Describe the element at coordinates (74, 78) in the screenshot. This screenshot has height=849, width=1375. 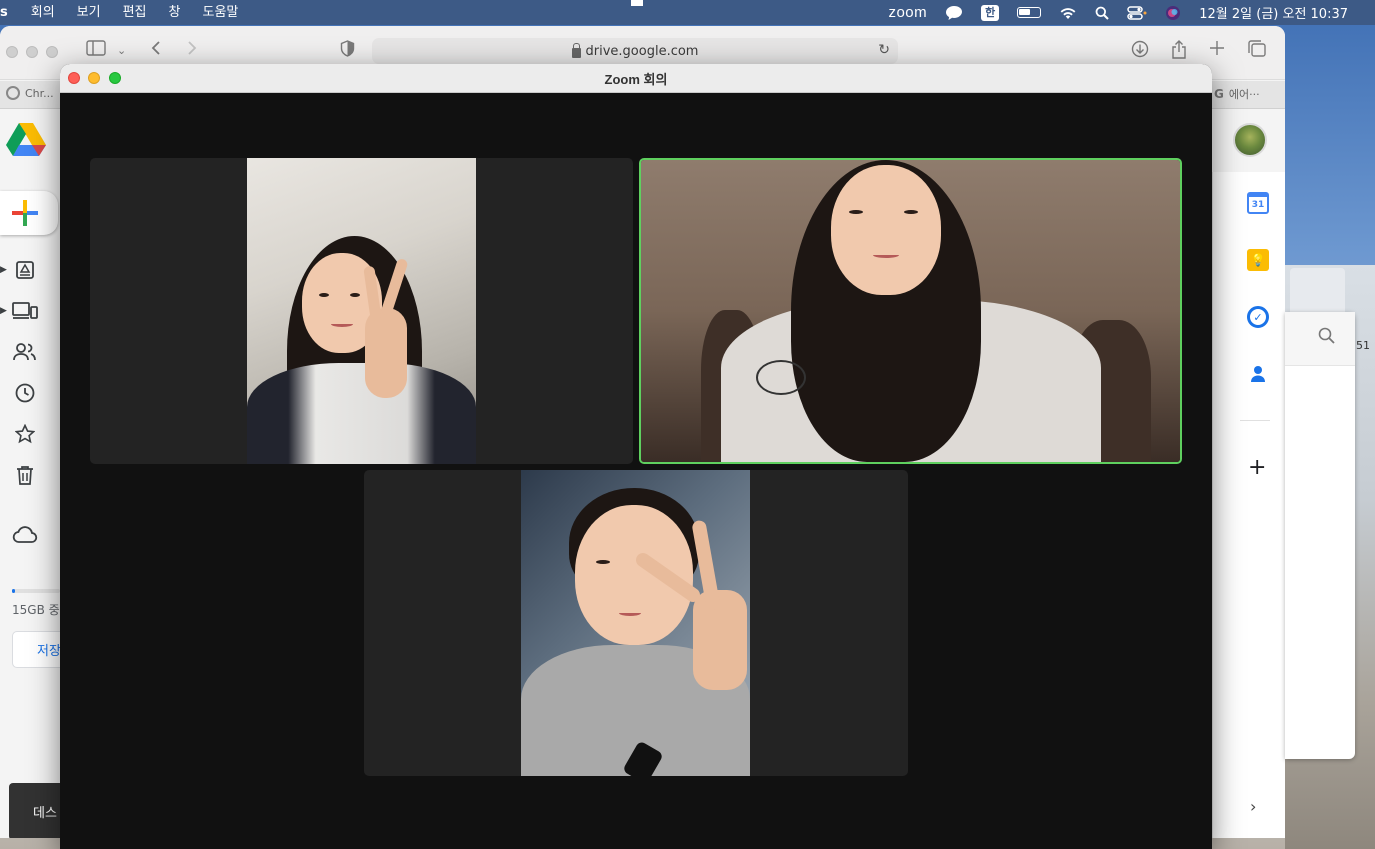
I see `close-window-button` at that location.